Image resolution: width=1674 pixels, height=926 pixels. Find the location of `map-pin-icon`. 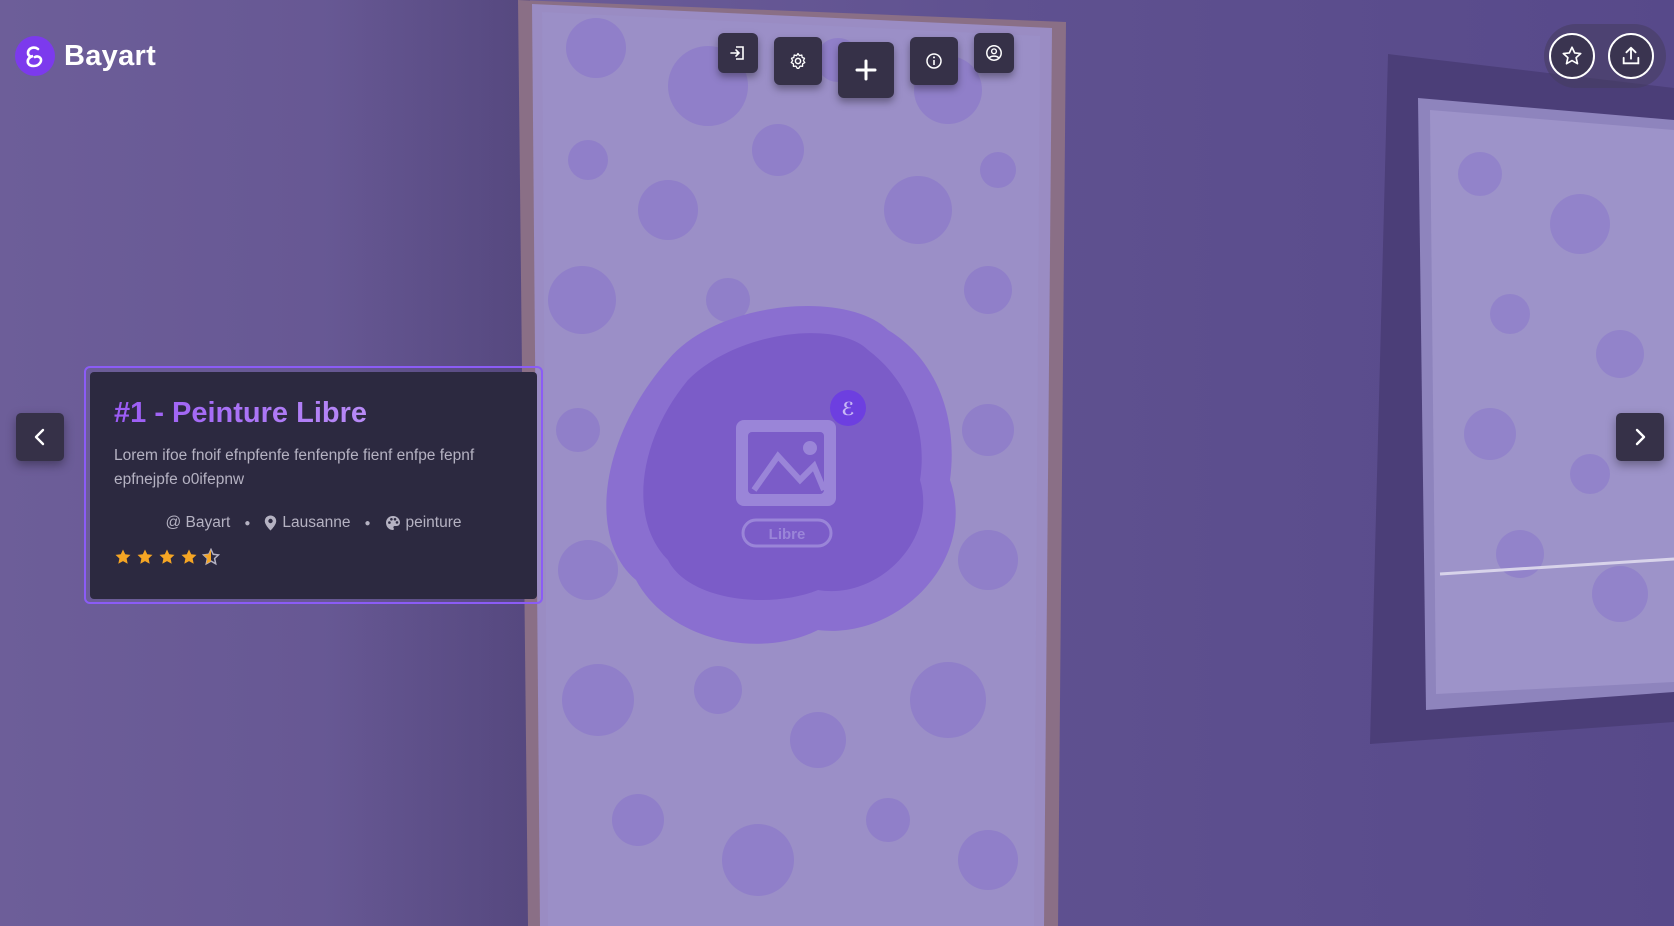

map-pin-icon is located at coordinates (271, 523).